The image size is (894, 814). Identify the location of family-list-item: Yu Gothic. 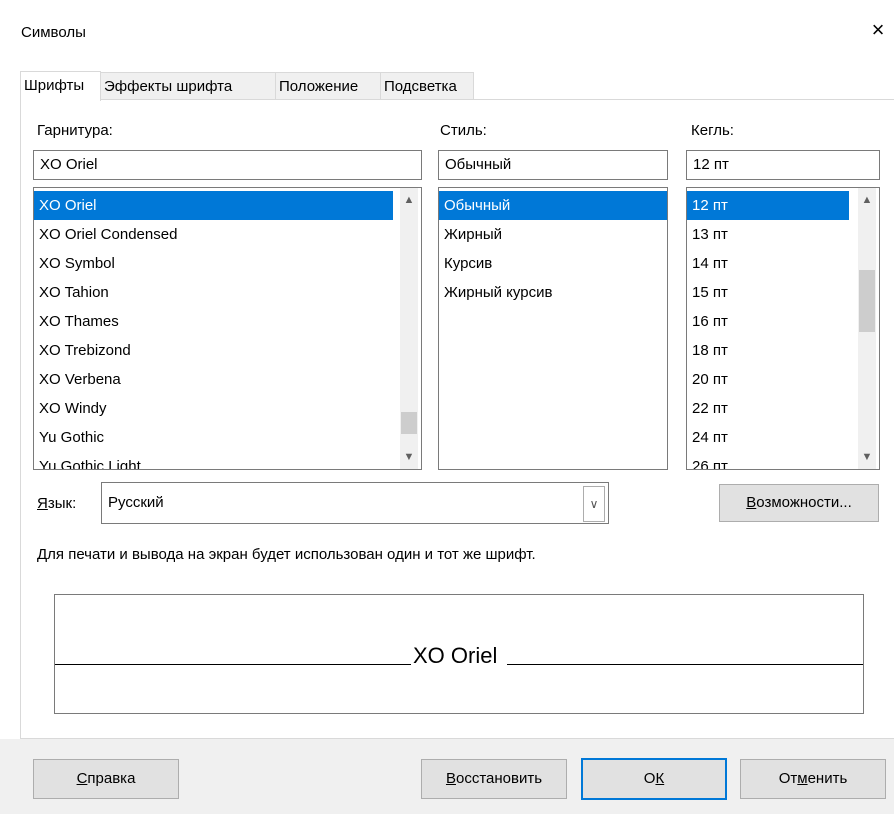
(213, 437).